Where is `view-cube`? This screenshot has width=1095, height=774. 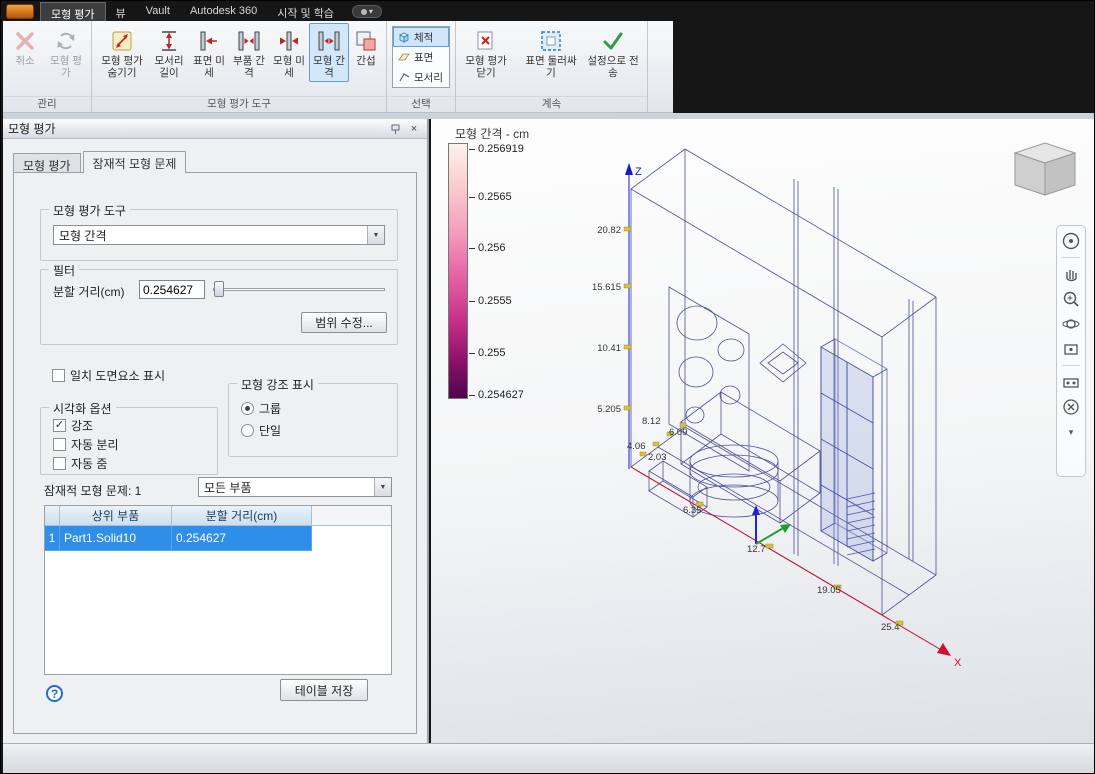 view-cube is located at coordinates (1045, 169).